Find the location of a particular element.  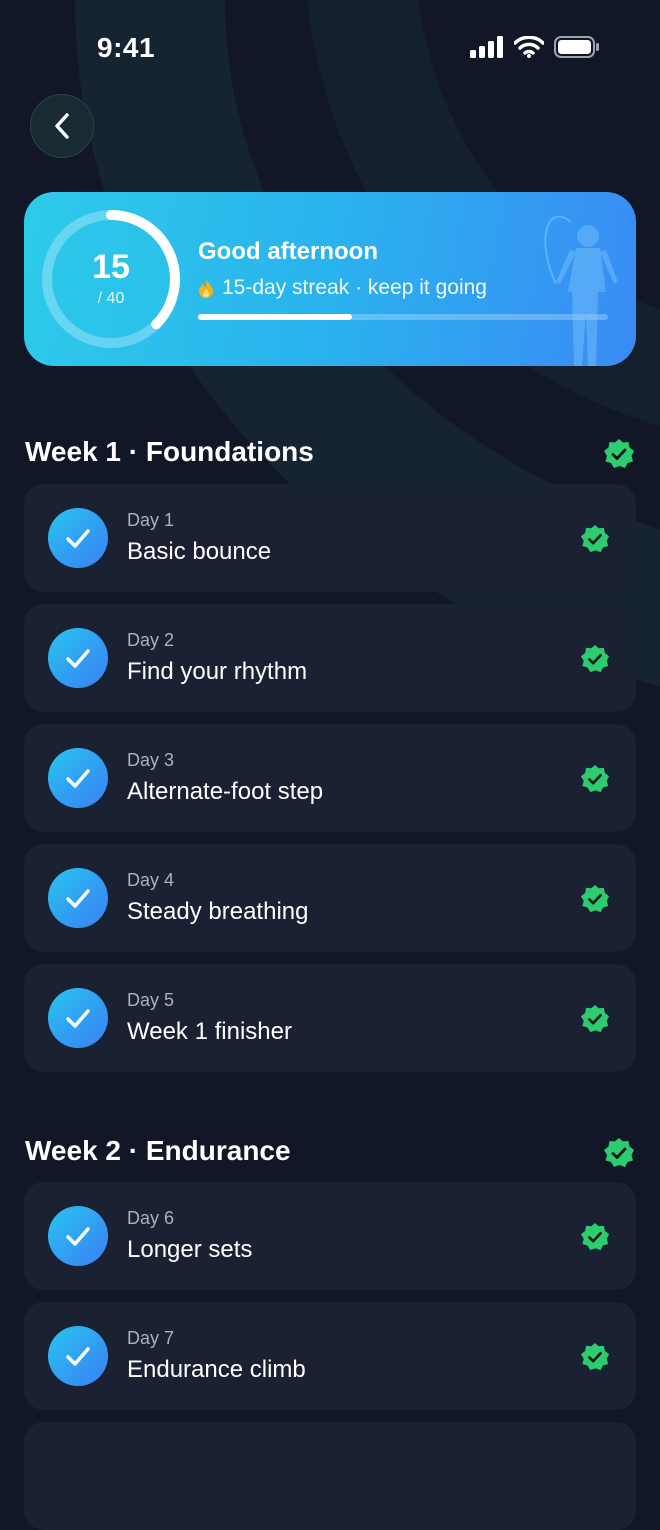

back-button is located at coordinates (62, 126).